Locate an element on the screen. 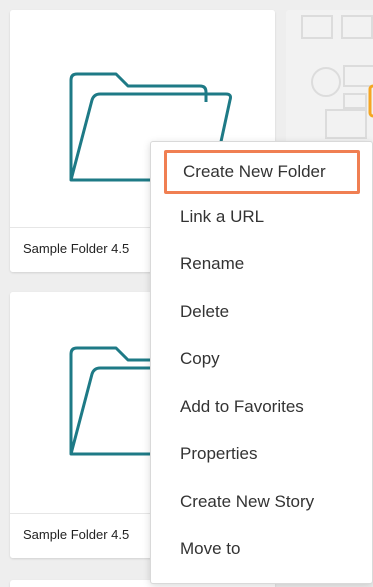 This screenshot has width=373, height=587. dashboard-thumbnail-icon is located at coordinates (337, 77).